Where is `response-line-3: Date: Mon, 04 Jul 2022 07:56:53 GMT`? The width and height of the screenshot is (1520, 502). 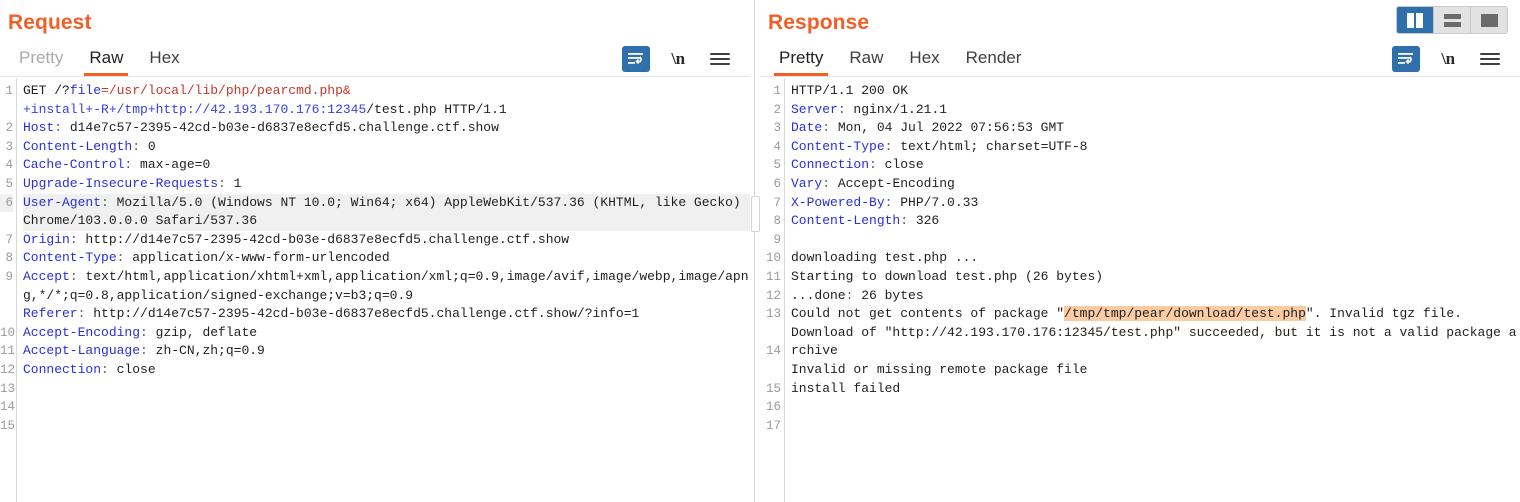
response-line-3: Date: Mon, 04 Jul 2022 07:56:53 GMT is located at coordinates (928, 128).